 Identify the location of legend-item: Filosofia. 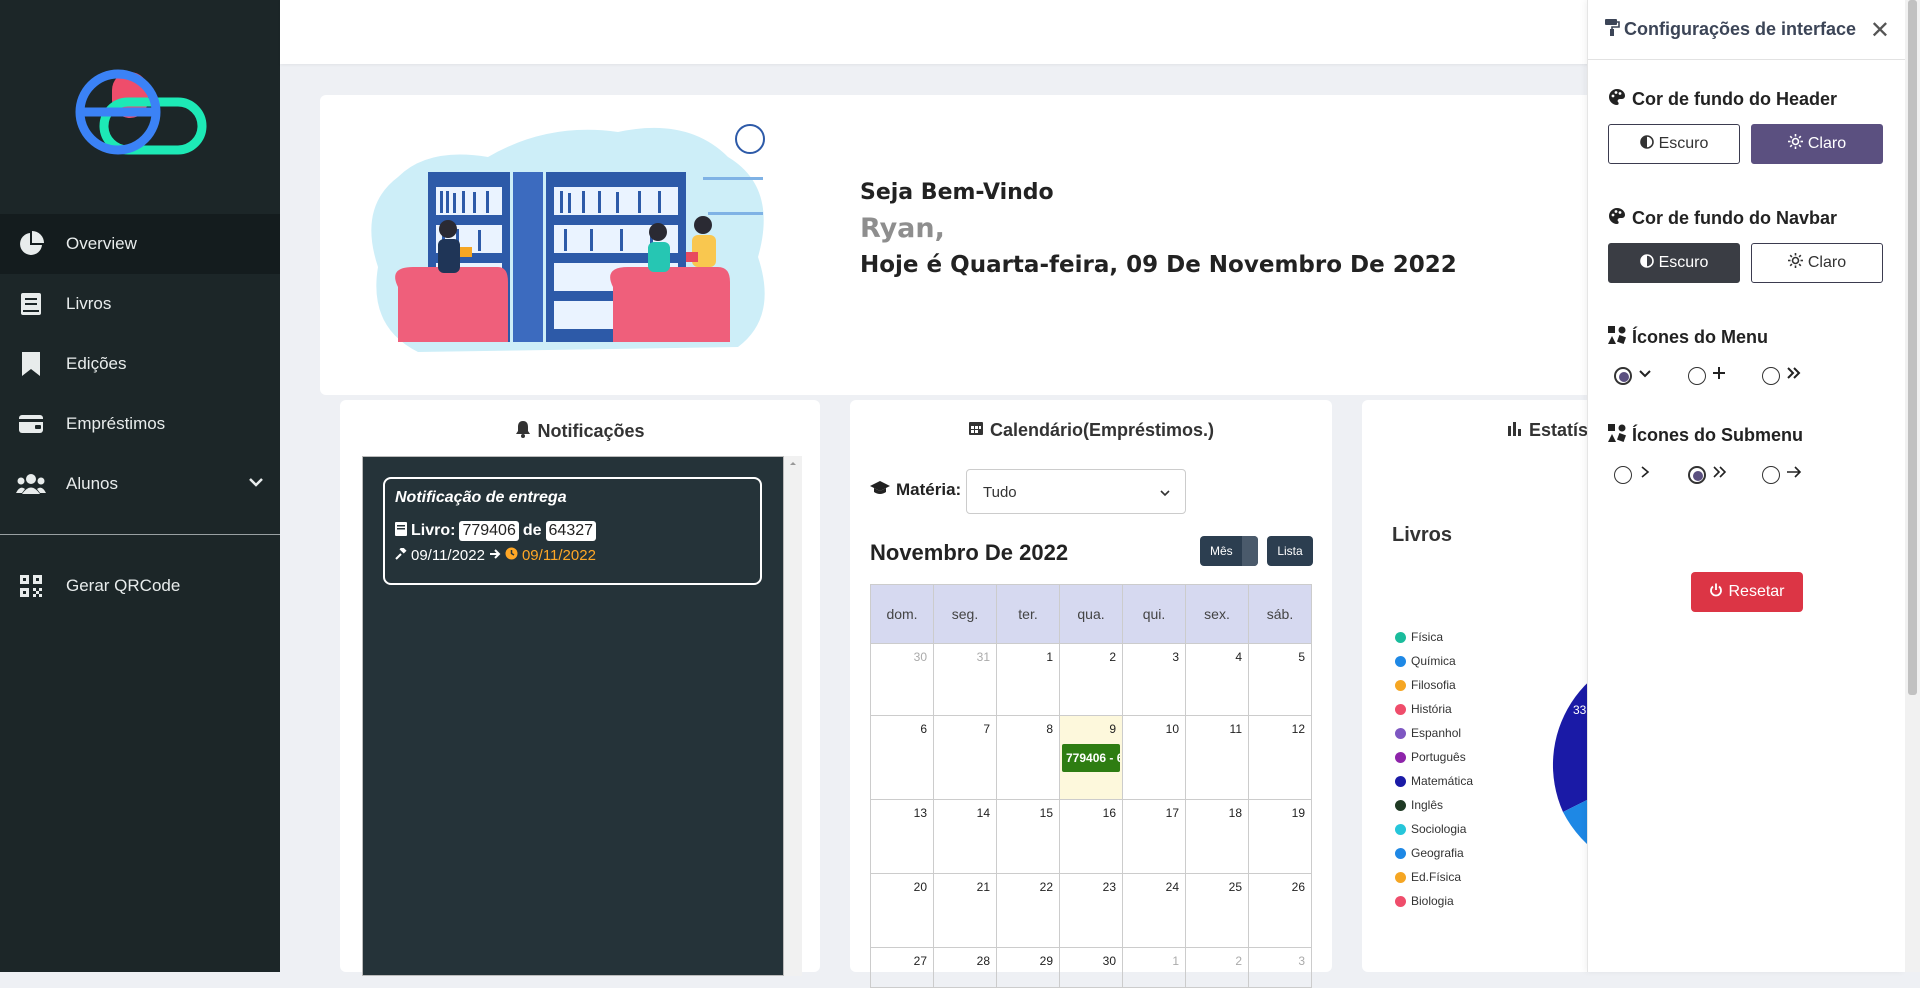
(1434, 685).